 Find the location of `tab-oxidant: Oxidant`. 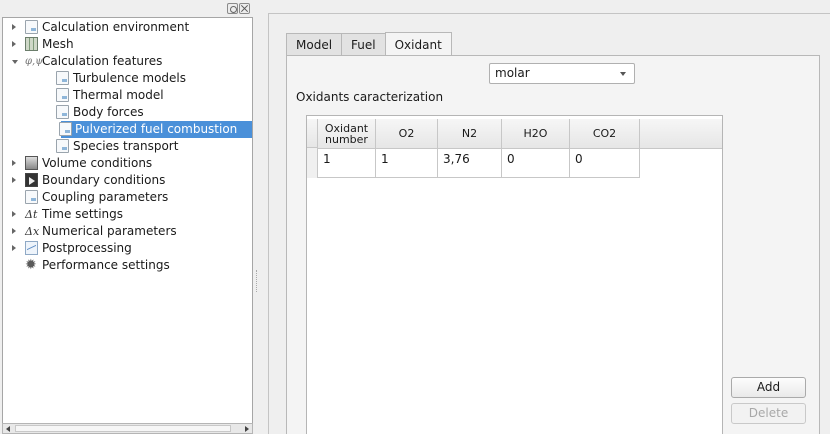

tab-oxidant: Oxidant is located at coordinates (418, 43).